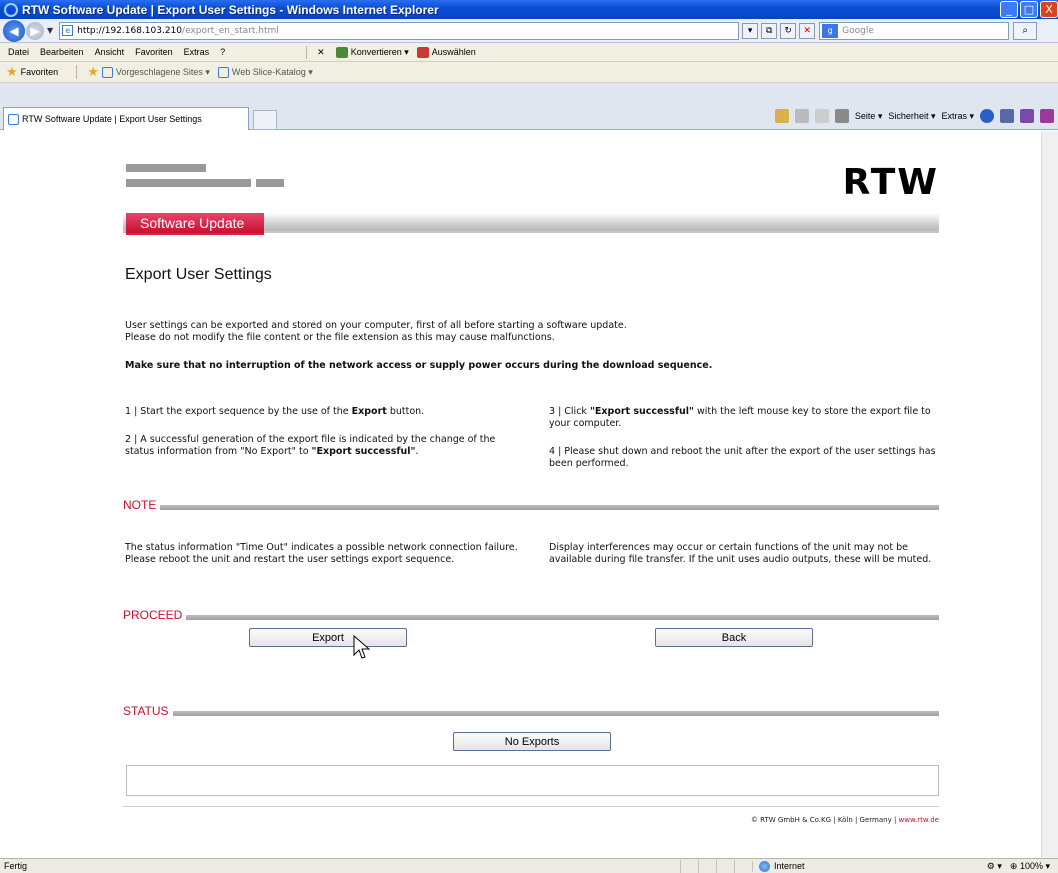  I want to click on command-bar: Seite ▾ Sicherheit ▾ Extras ▾, so click(914, 116).